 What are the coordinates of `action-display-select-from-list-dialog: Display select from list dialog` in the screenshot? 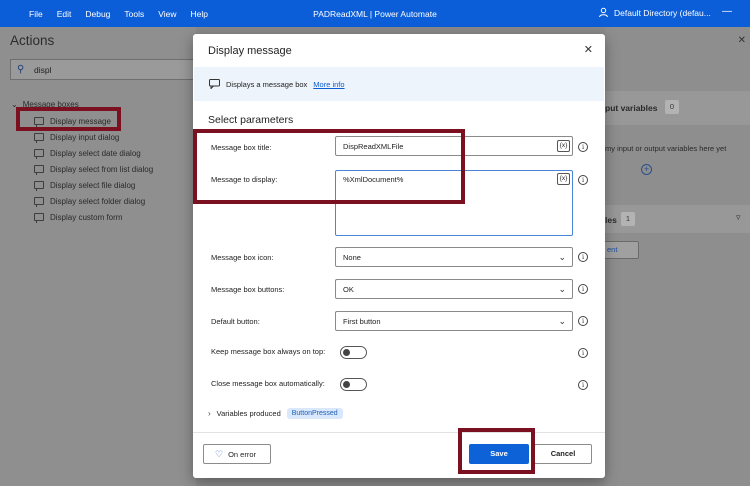 It's located at (93, 169).